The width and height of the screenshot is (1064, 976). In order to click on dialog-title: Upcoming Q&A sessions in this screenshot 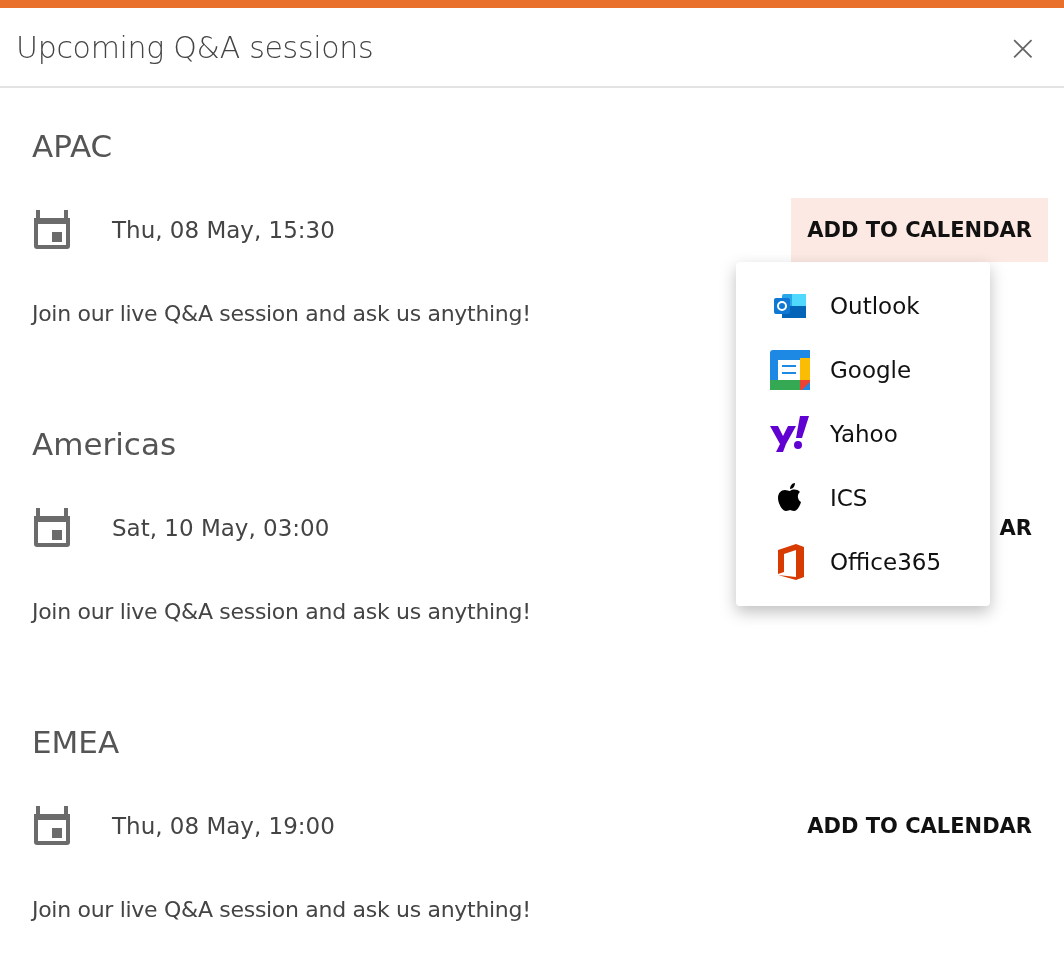, I will do `click(195, 47)`.